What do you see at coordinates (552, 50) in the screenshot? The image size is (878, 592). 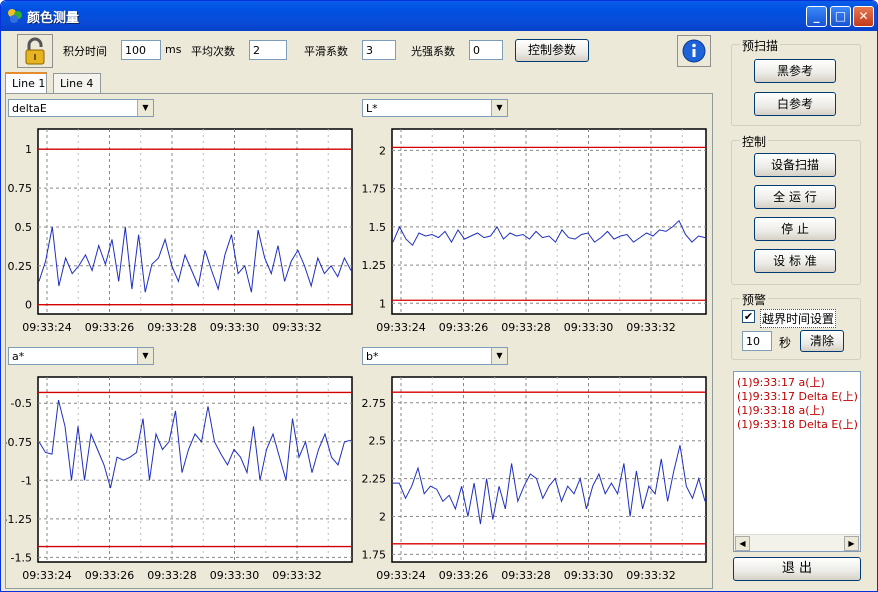 I see `control-params-button: 控制参数` at bounding box center [552, 50].